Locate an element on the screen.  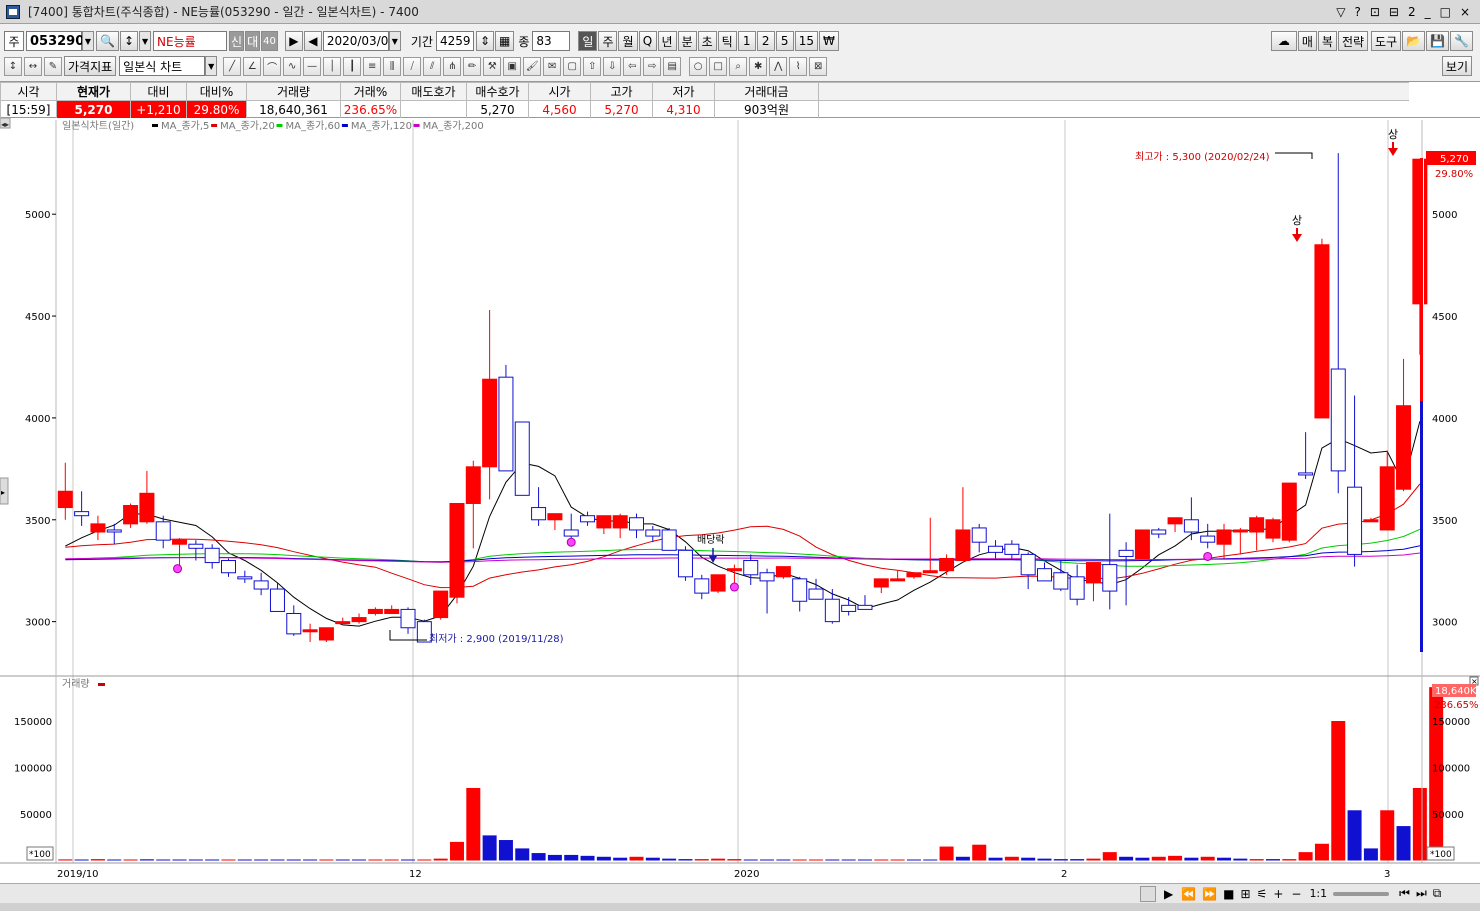
calendar-dropdown-icon: ▼ is located at coordinates (394, 41).